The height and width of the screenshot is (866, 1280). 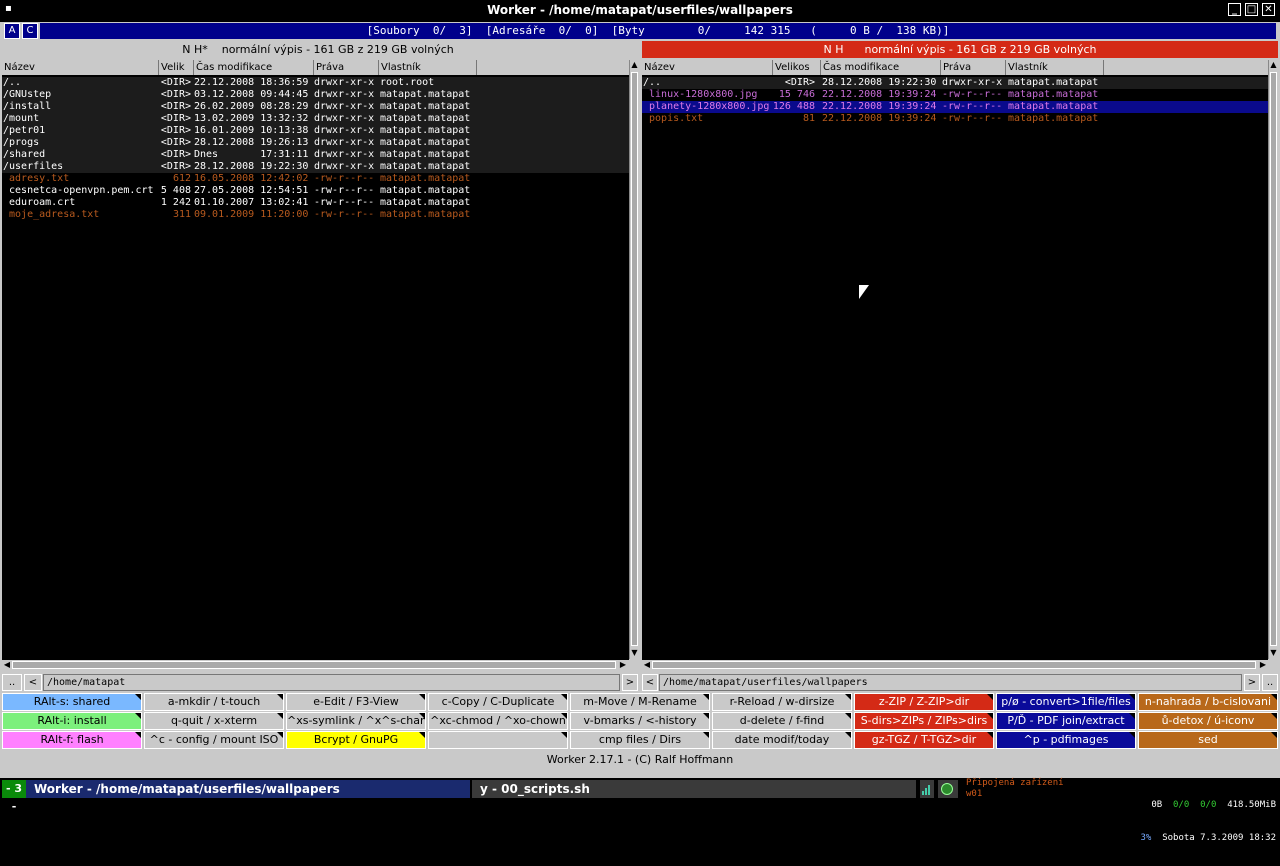 I want to click on action-button: ^xs-symlink / ^x^s-chang, so click(x=356, y=721).